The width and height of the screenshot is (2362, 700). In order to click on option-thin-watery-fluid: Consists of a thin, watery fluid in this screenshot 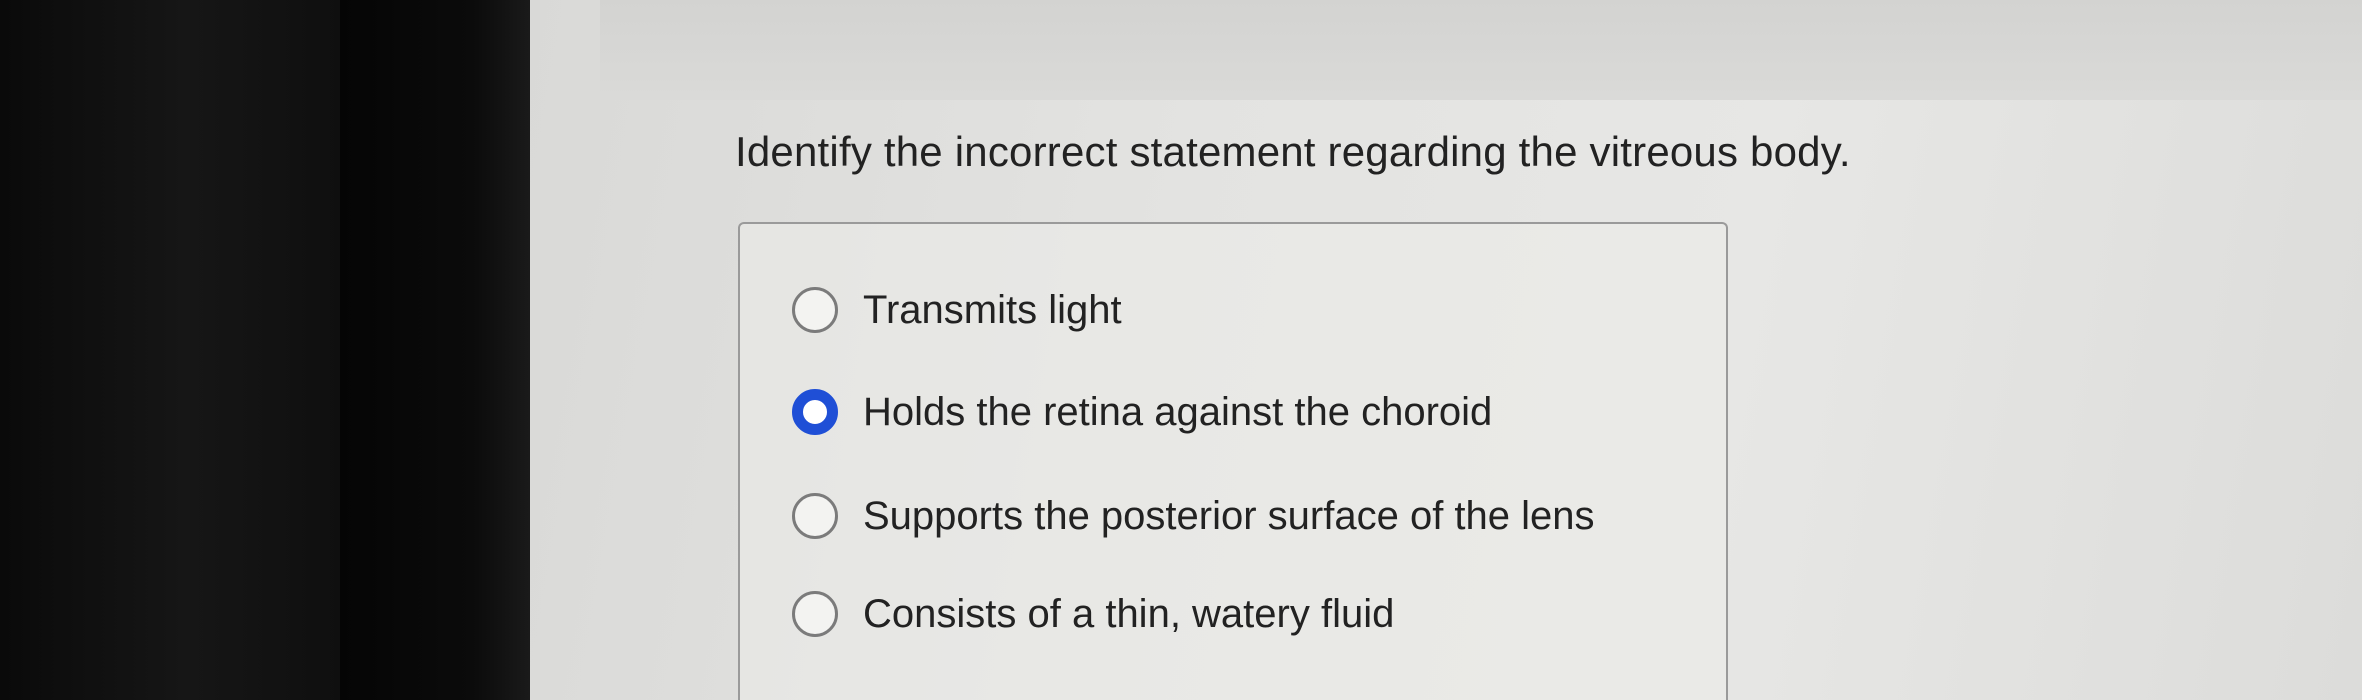, I will do `click(1093, 614)`.